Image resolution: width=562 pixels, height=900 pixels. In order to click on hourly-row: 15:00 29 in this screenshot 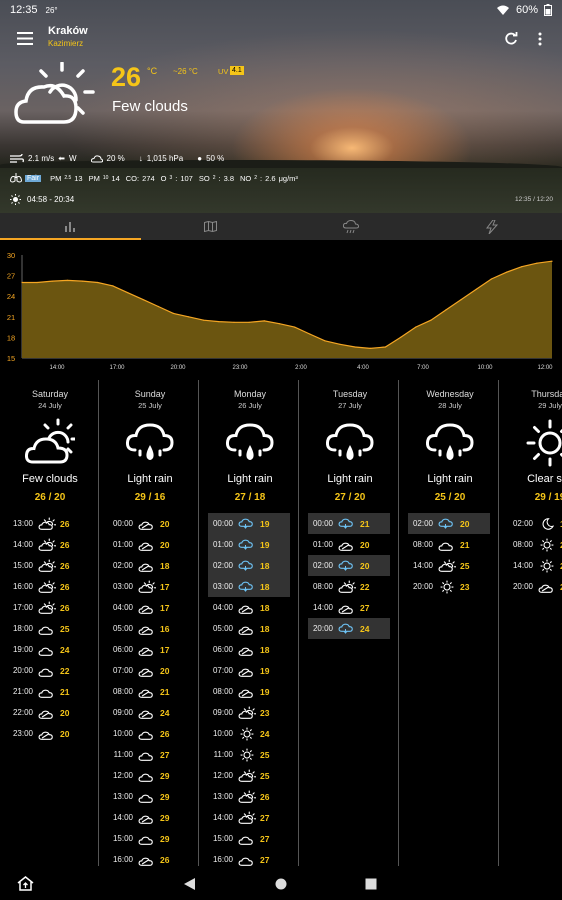, I will do `click(149, 838)`.